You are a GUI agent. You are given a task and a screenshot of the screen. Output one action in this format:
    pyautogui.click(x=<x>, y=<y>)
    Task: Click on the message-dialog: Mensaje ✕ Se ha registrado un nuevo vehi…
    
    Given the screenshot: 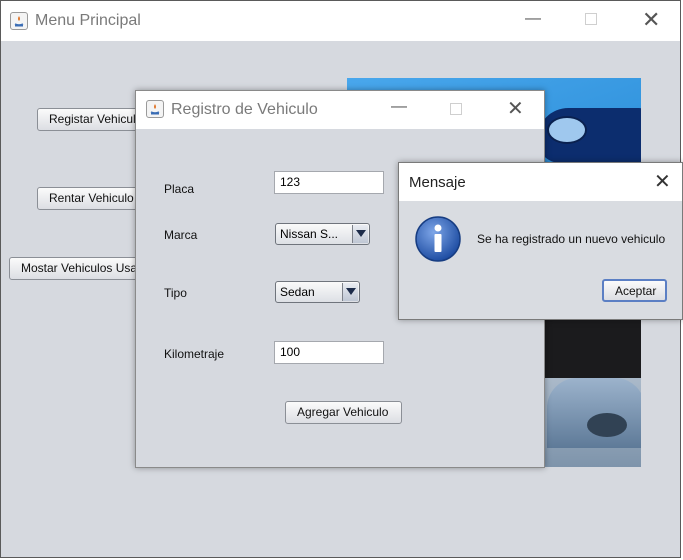 What is the action you would take?
    pyautogui.click(x=540, y=241)
    